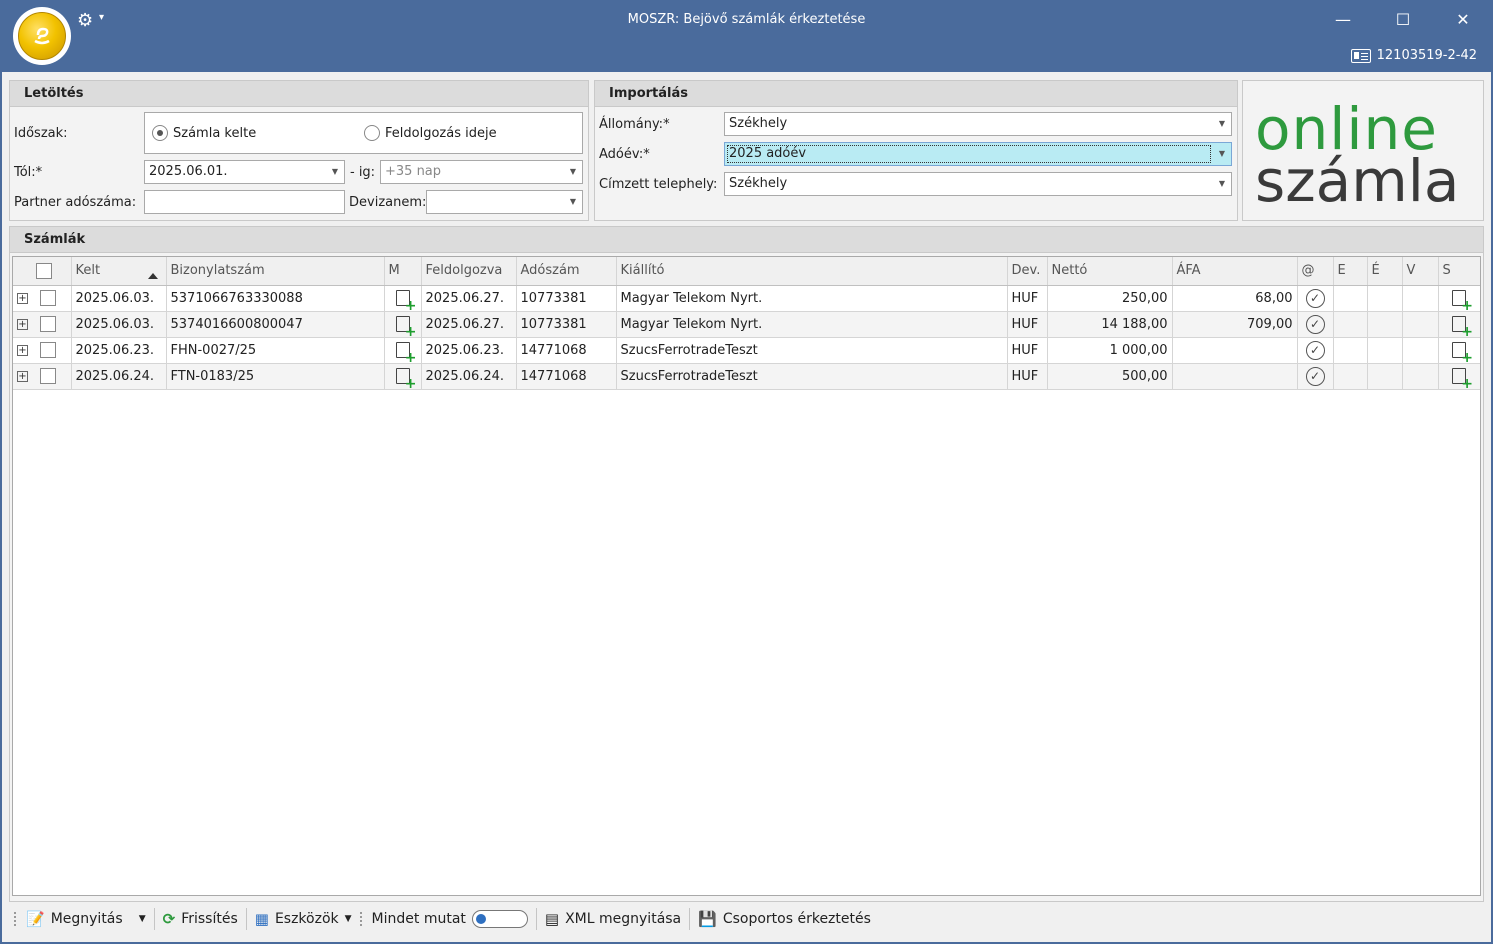 The image size is (1493, 944). What do you see at coordinates (1343, 20) in the screenshot?
I see `minimize-button: —` at bounding box center [1343, 20].